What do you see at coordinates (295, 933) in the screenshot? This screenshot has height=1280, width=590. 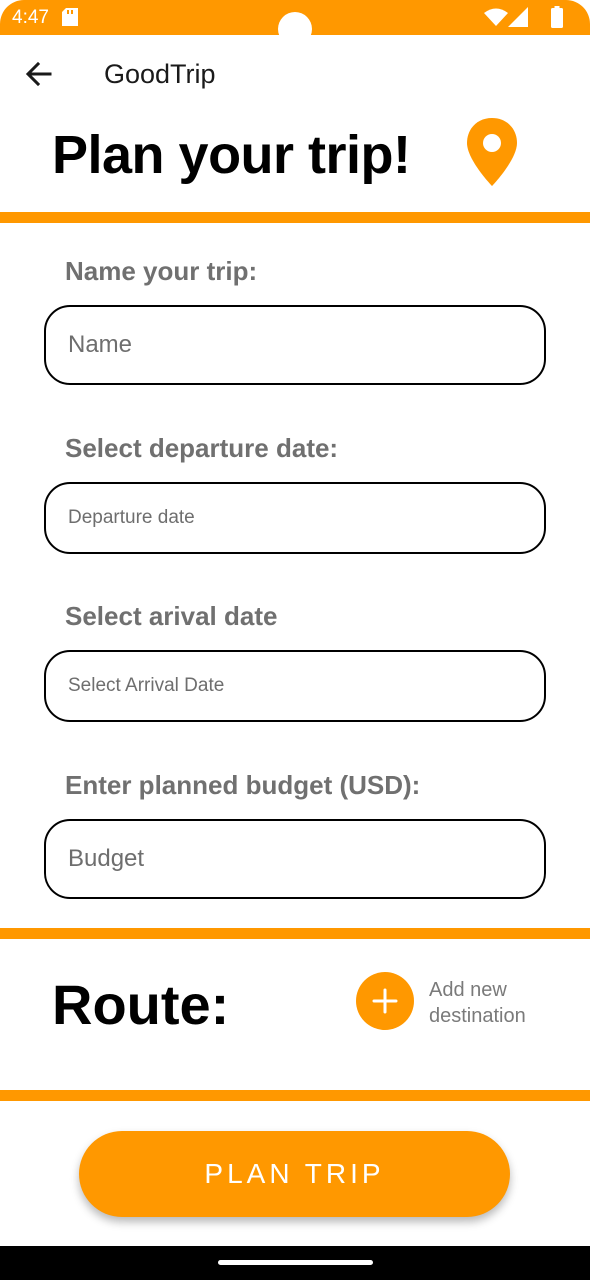 I see `route-top-divider` at bounding box center [295, 933].